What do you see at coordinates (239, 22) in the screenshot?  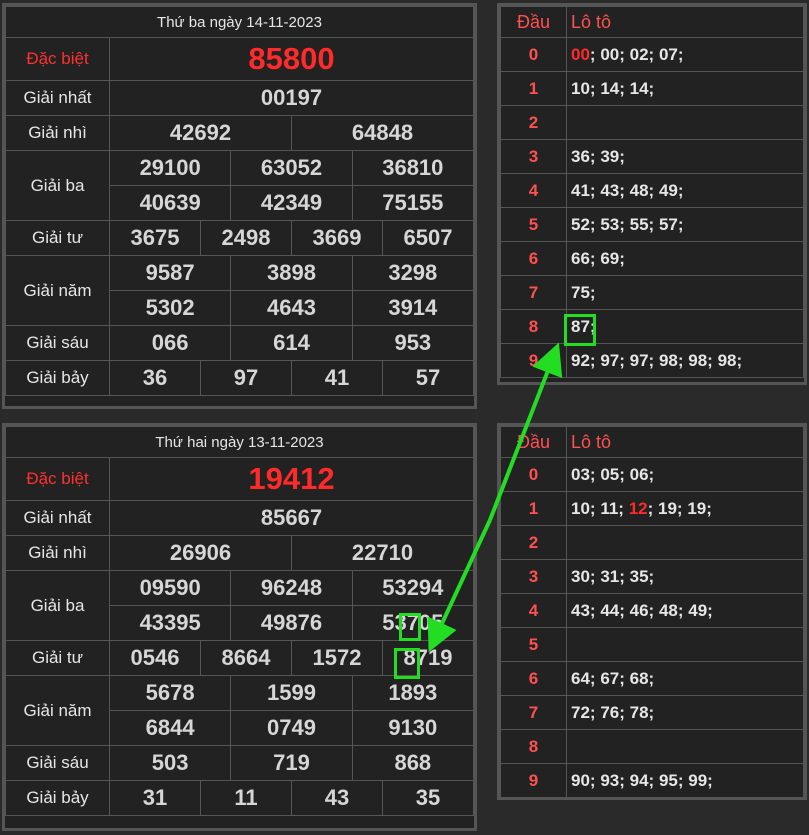 I see `result-date: Thứ ba ngày 14-11-2023` at bounding box center [239, 22].